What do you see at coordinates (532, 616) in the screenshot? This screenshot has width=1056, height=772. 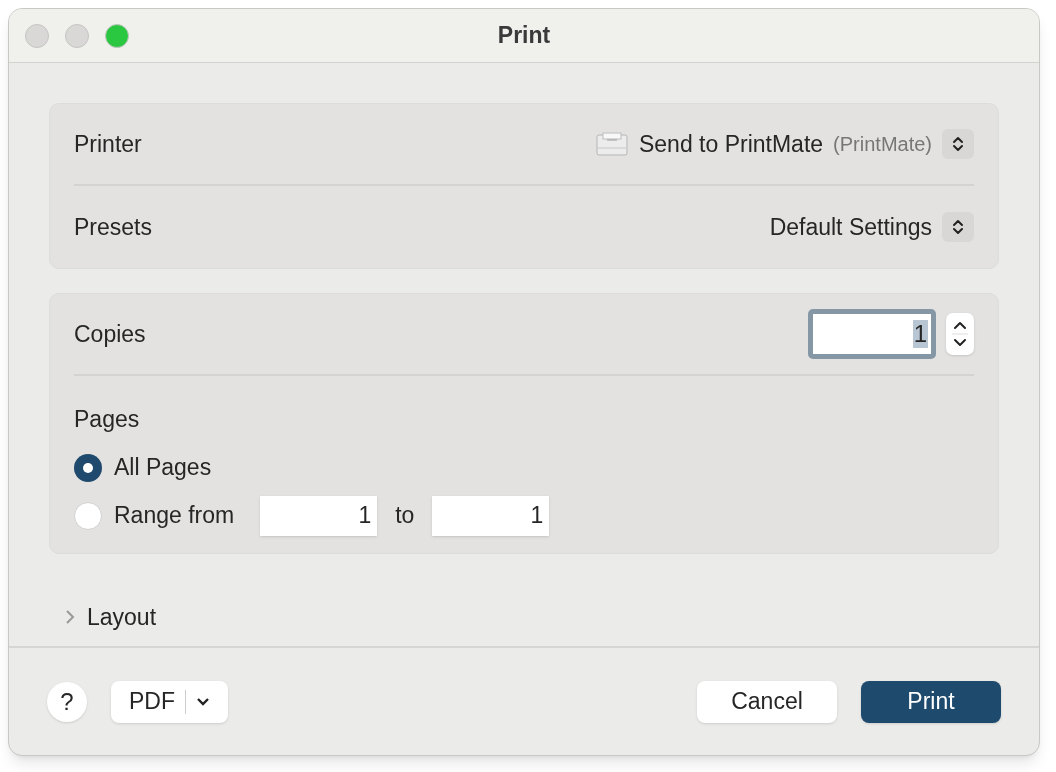 I see `layout-disclosure: Layout` at bounding box center [532, 616].